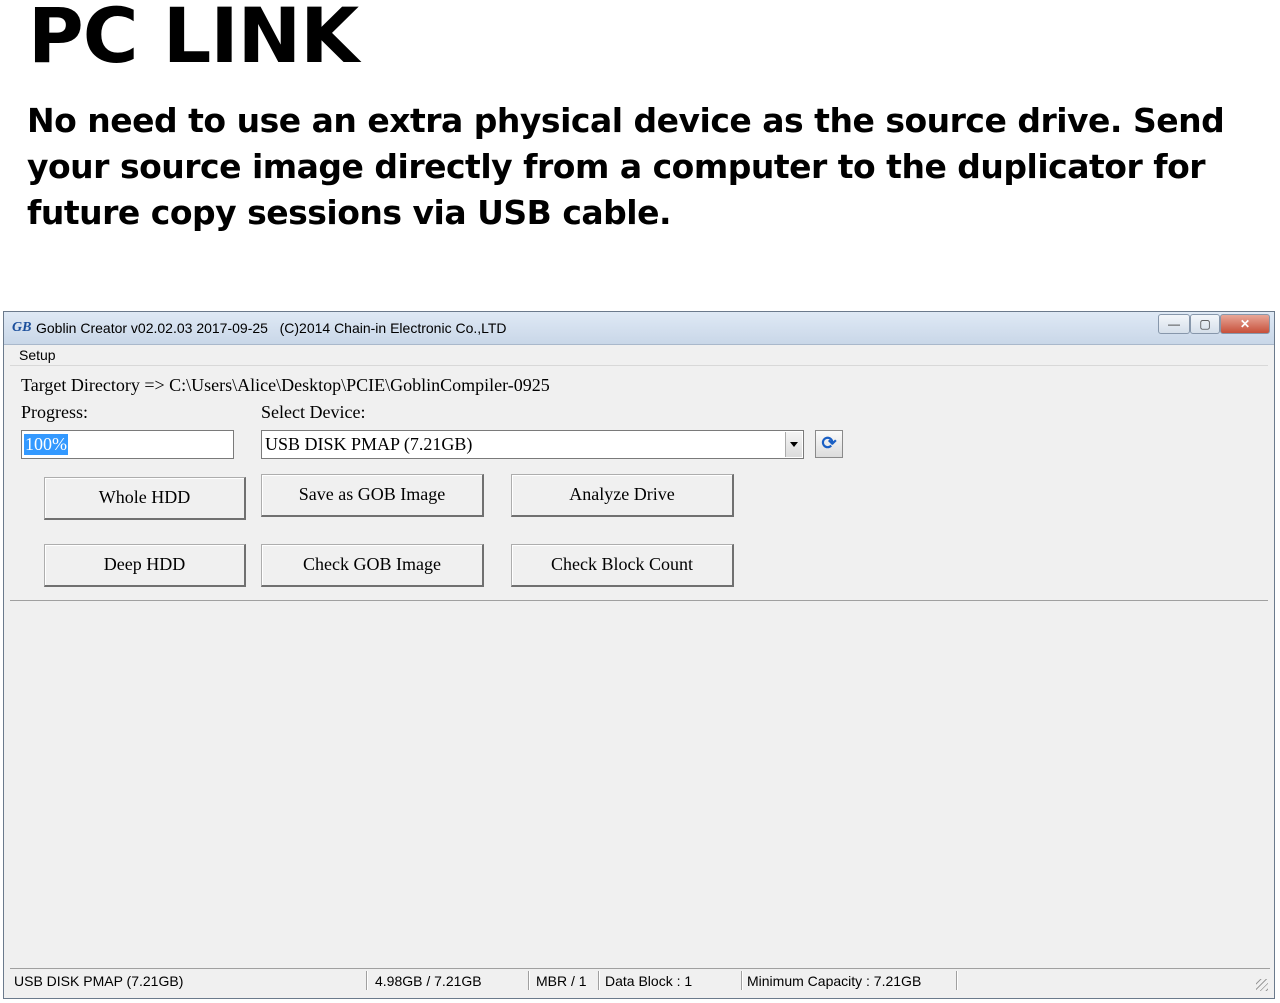  What do you see at coordinates (649, 981) in the screenshot?
I see `status-data-block: Data Block : 1` at bounding box center [649, 981].